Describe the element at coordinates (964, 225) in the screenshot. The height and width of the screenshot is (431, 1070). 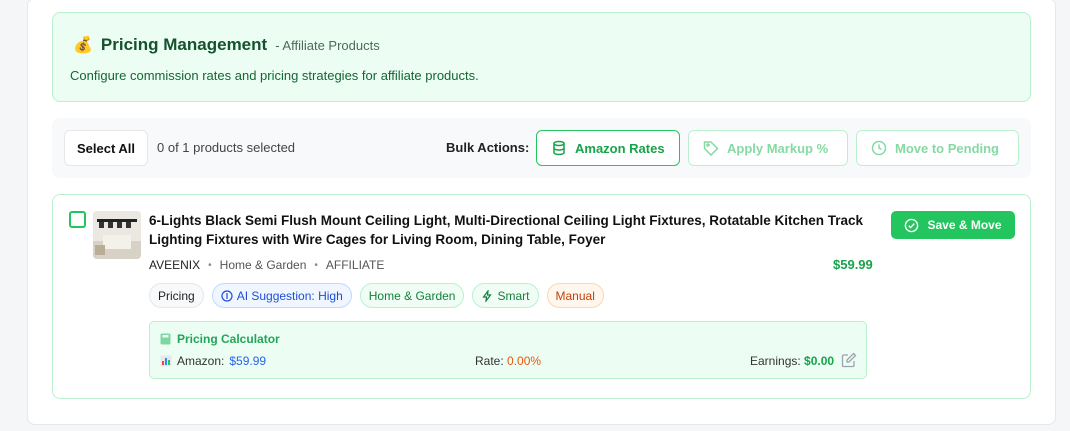
I see `save-and-move-label: Save & Move` at that location.